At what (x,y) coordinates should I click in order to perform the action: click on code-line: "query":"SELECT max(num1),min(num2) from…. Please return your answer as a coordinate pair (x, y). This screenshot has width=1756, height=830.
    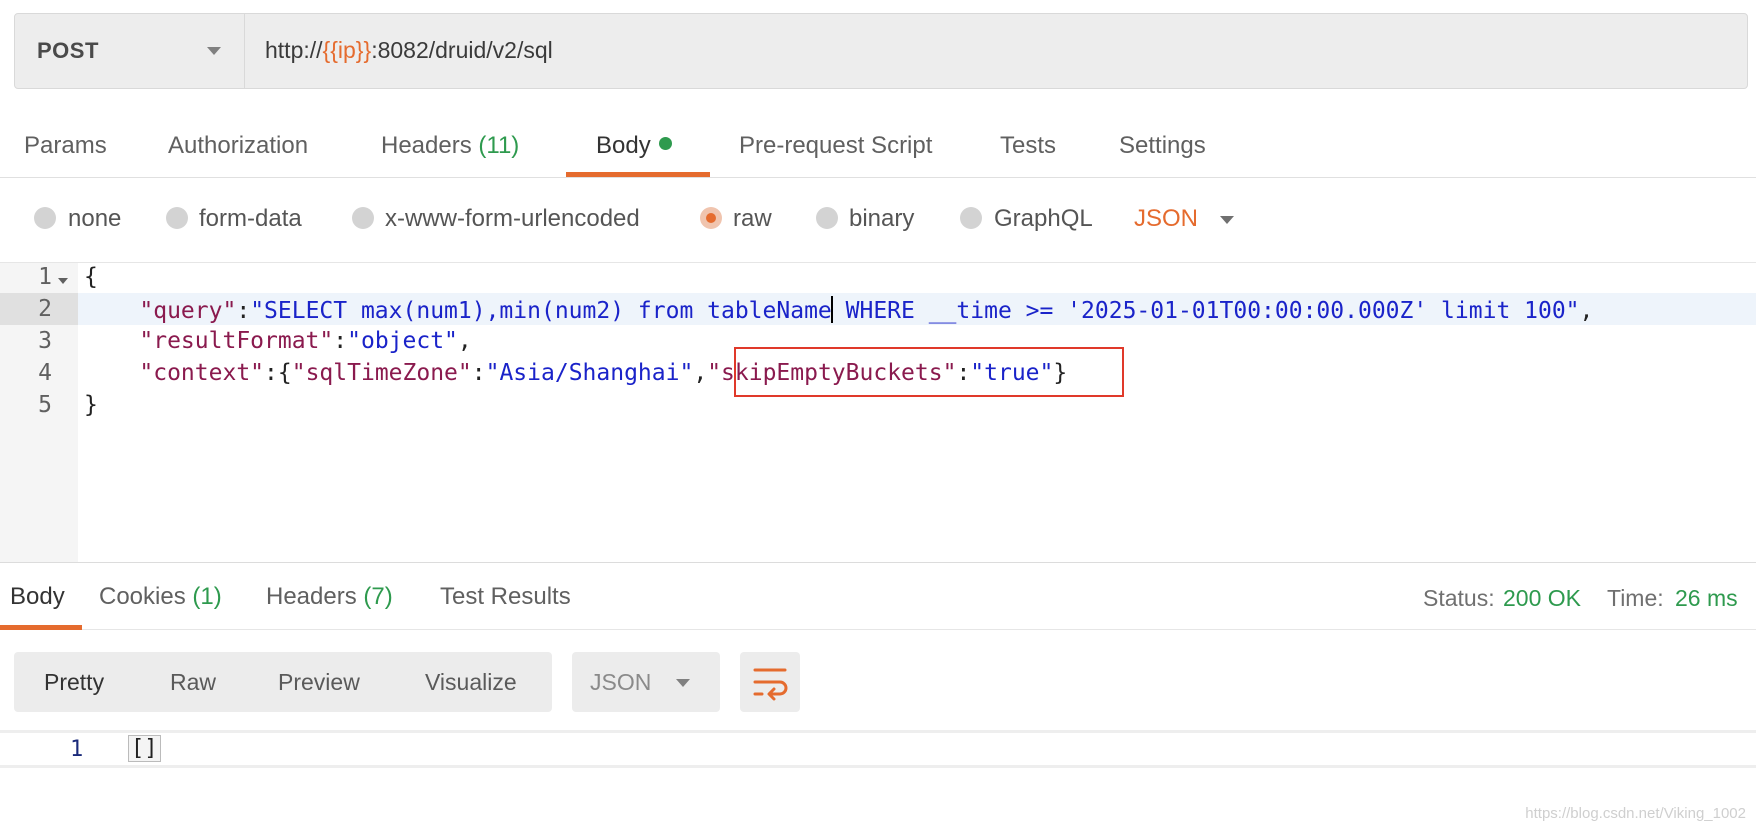
    Looking at the image, I should click on (866, 310).